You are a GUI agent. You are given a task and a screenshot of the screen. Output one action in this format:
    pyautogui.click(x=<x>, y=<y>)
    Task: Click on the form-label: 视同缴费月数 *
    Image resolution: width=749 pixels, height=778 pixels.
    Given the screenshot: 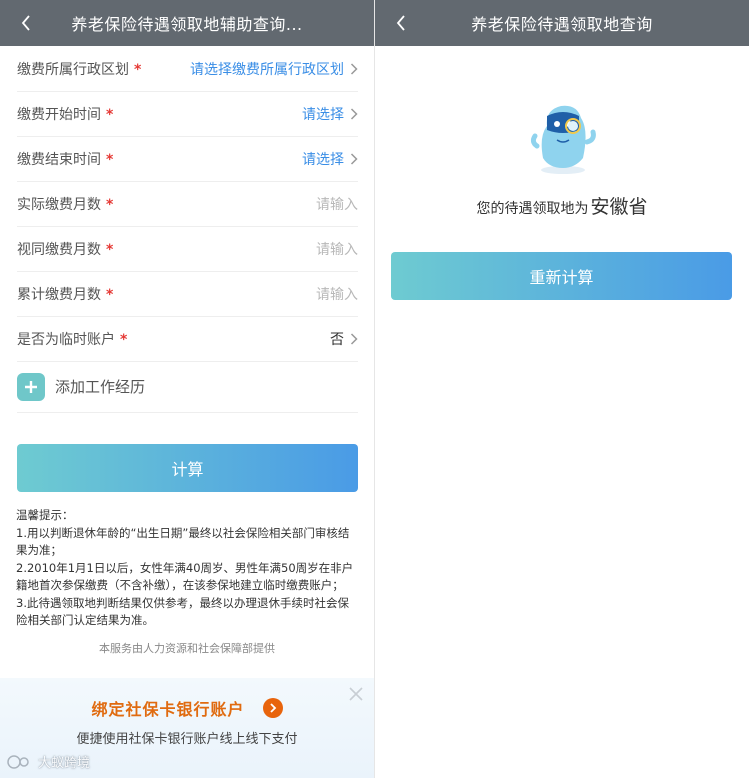 What is the action you would take?
    pyautogui.click(x=65, y=249)
    